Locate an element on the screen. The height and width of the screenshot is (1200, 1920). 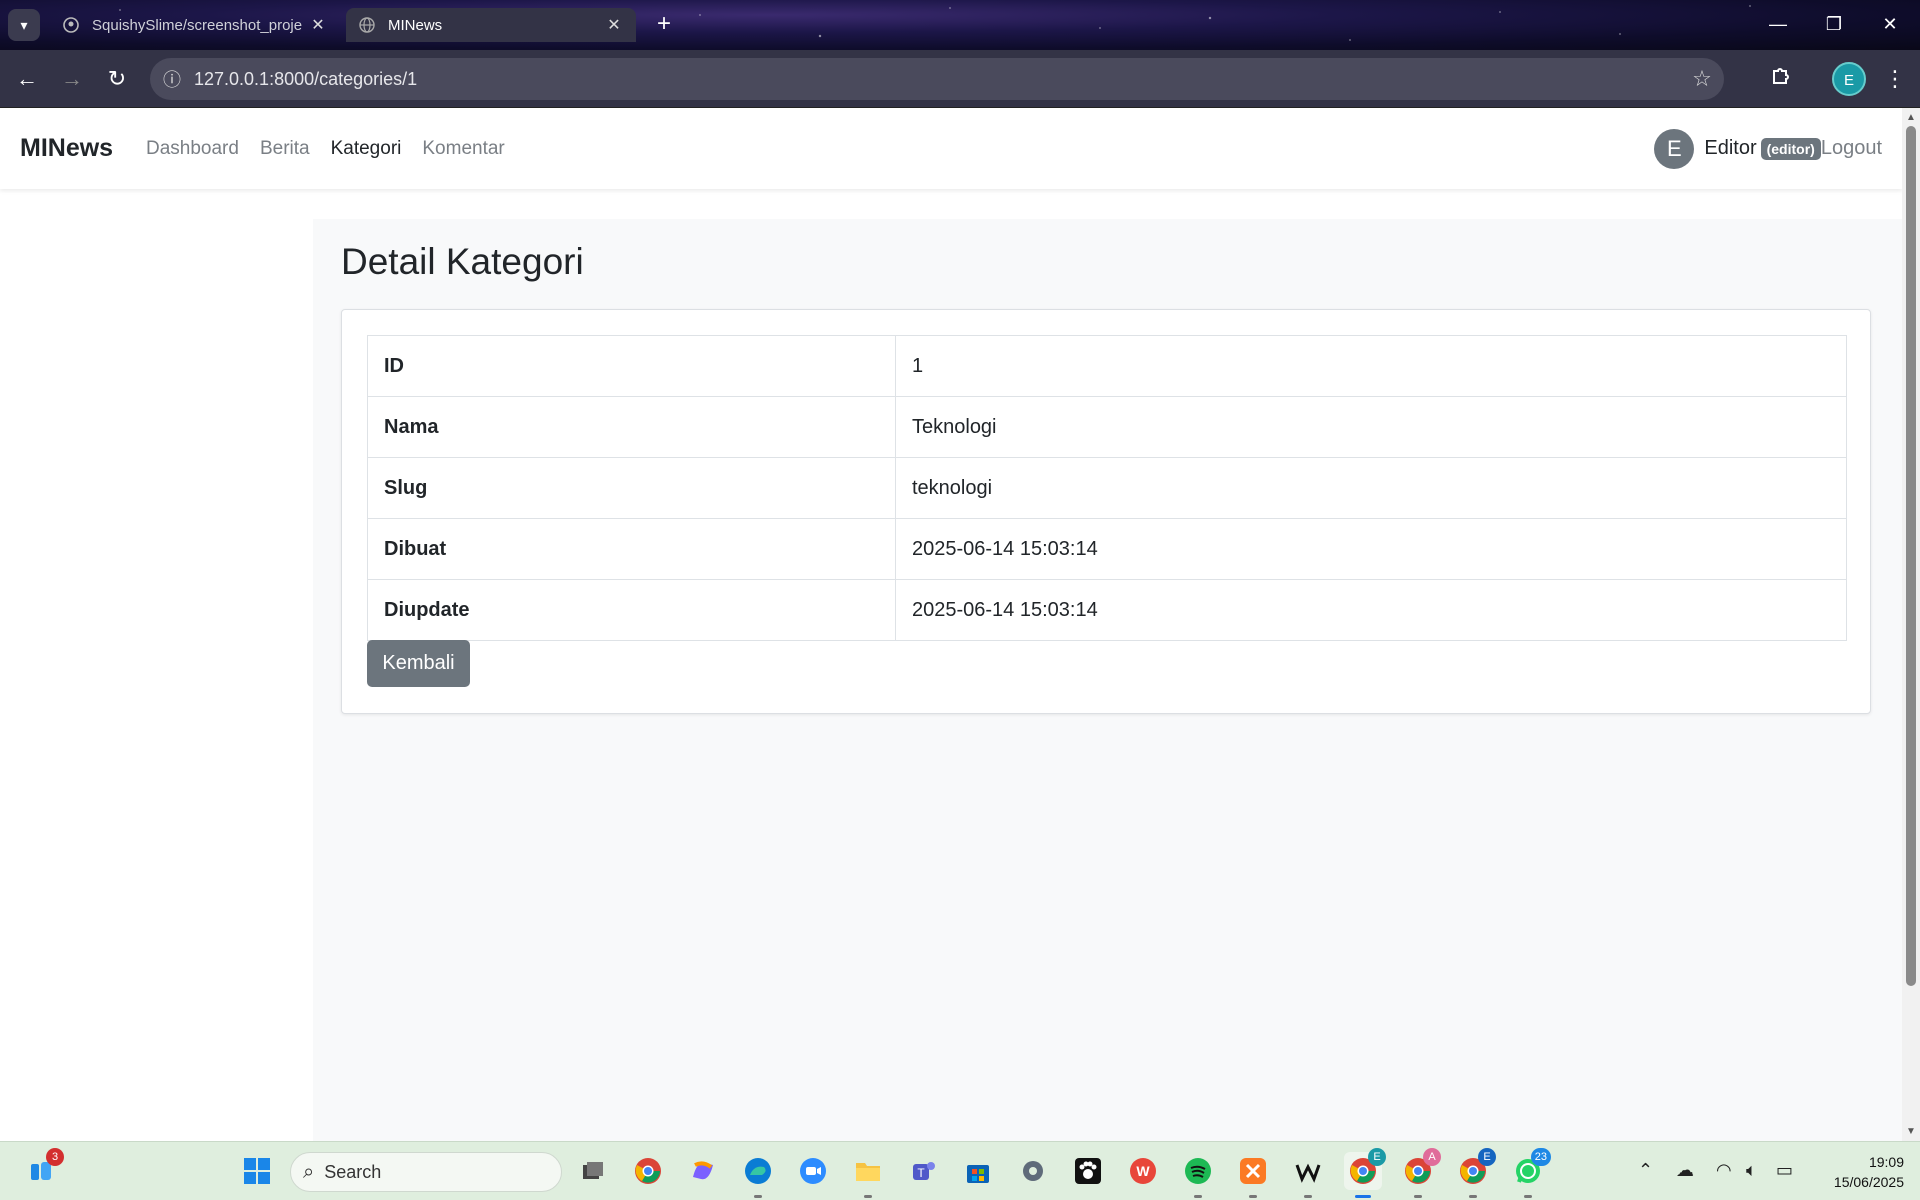
more-menu-icon: ⋮ is located at coordinates (1895, 79).